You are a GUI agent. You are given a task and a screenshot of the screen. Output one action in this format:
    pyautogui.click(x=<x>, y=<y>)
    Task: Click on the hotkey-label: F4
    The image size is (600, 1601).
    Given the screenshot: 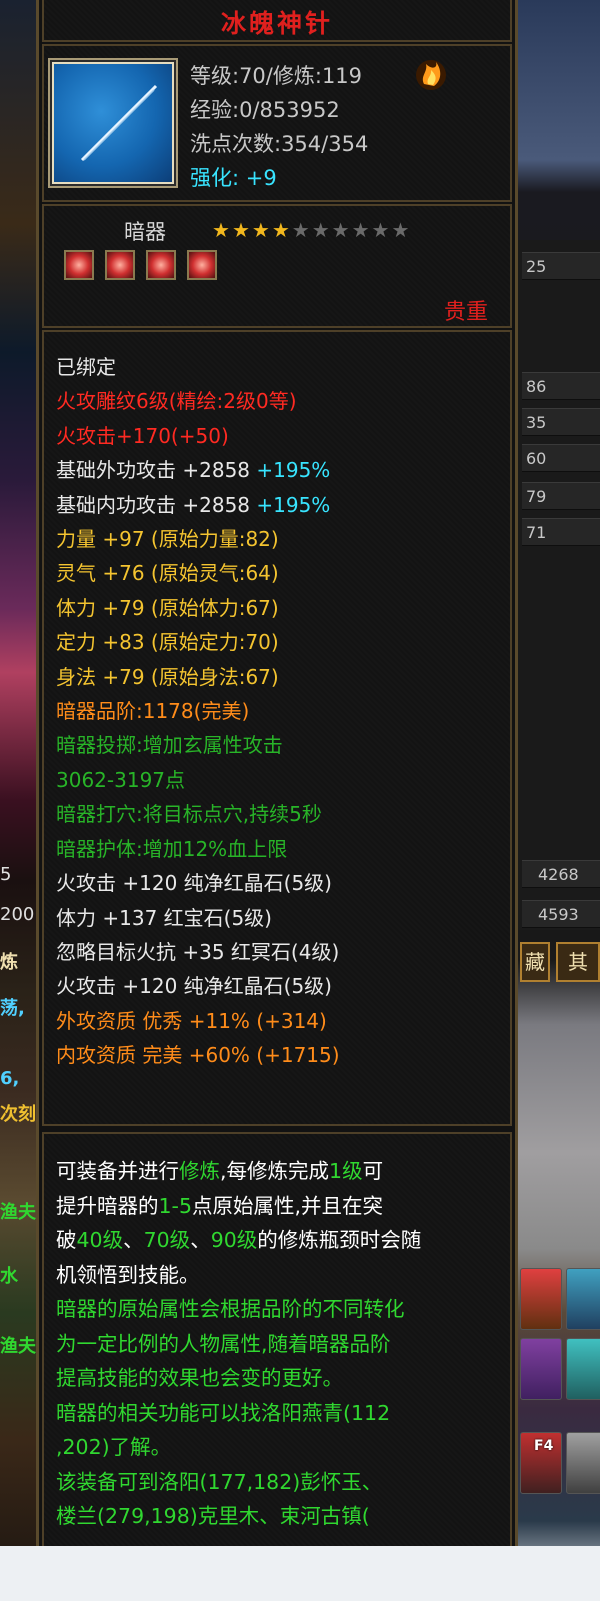 What is the action you would take?
    pyautogui.click(x=544, y=1446)
    